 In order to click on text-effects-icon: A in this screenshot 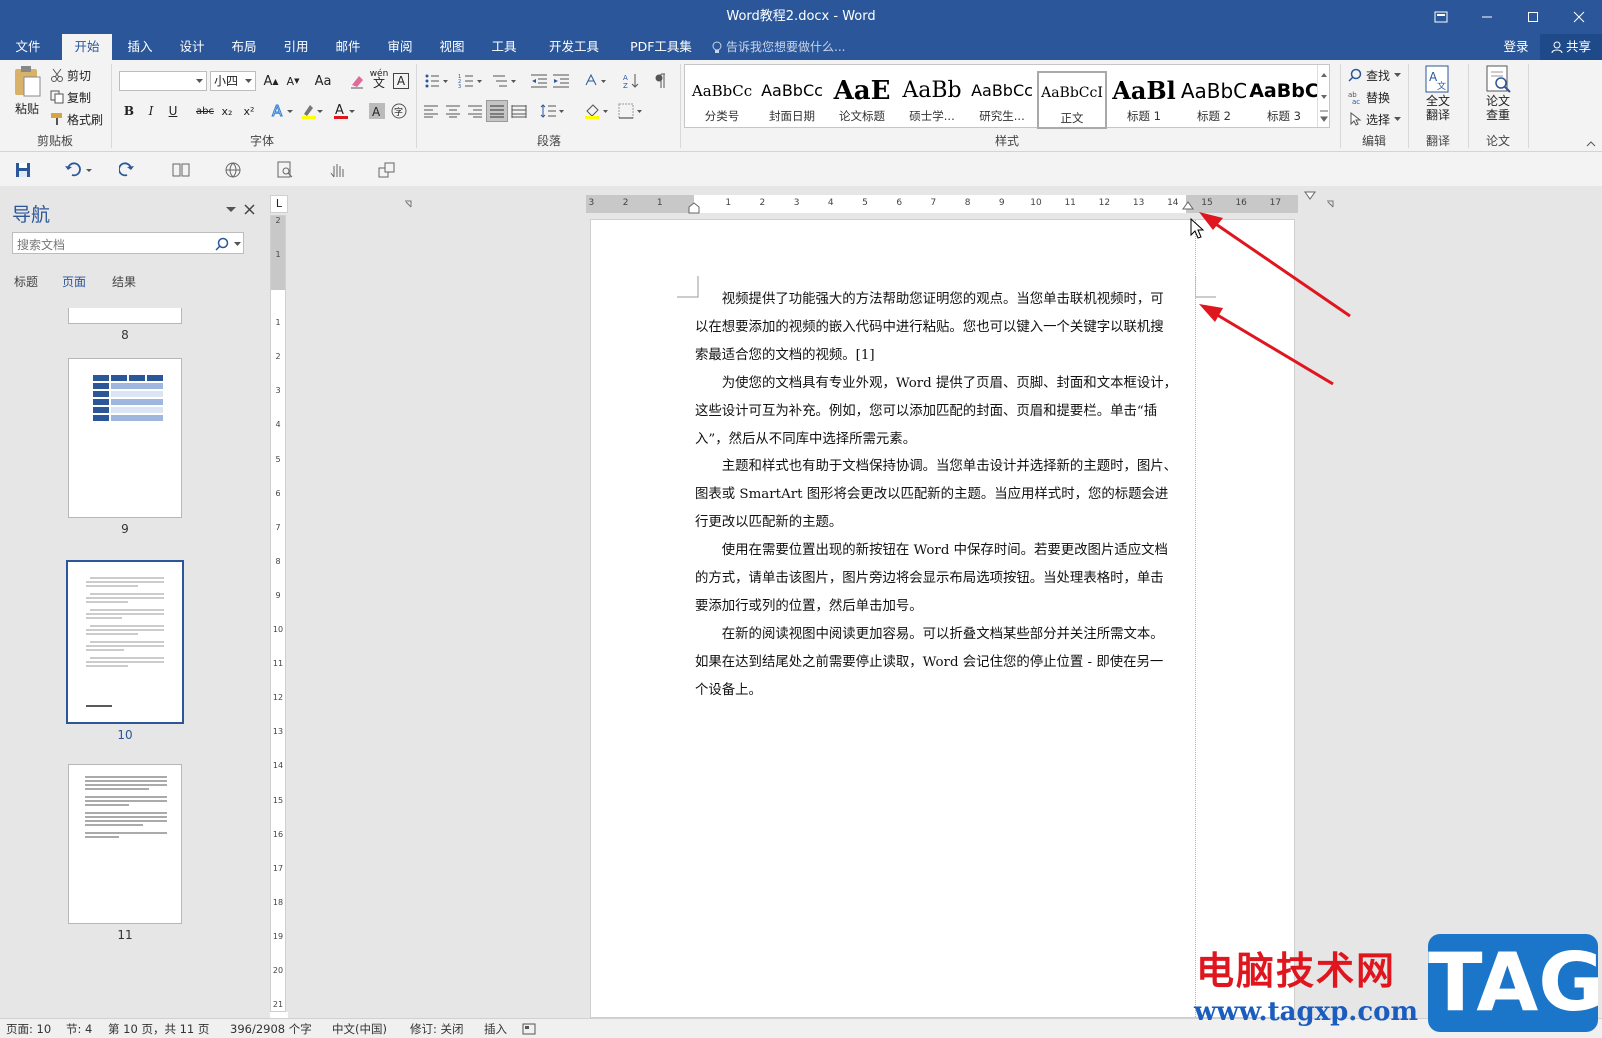, I will do `click(282, 111)`.